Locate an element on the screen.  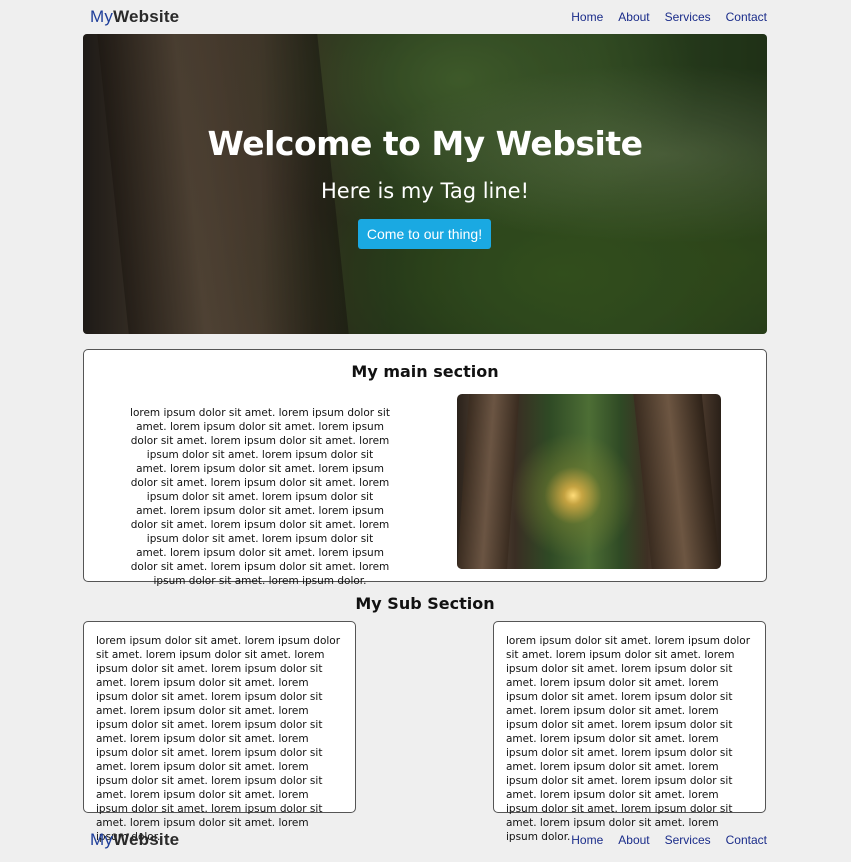
footer-links: Home About Services Contact is located at coordinates (669, 840).